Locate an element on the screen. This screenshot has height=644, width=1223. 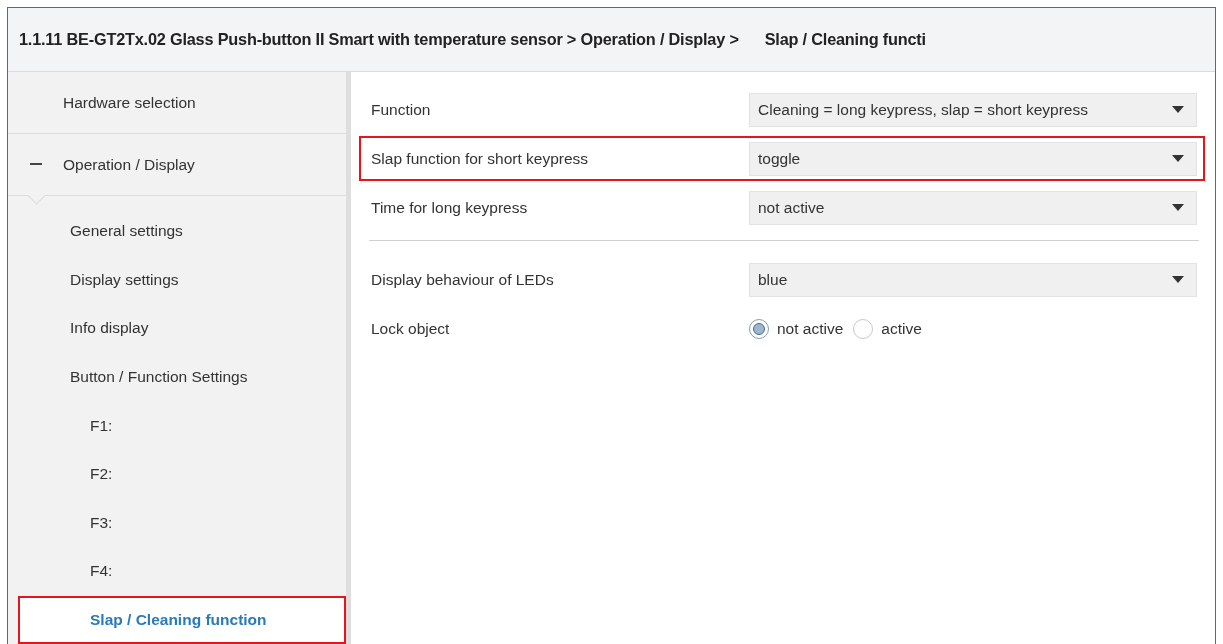
parameter-label: Lock object is located at coordinates (411, 328).